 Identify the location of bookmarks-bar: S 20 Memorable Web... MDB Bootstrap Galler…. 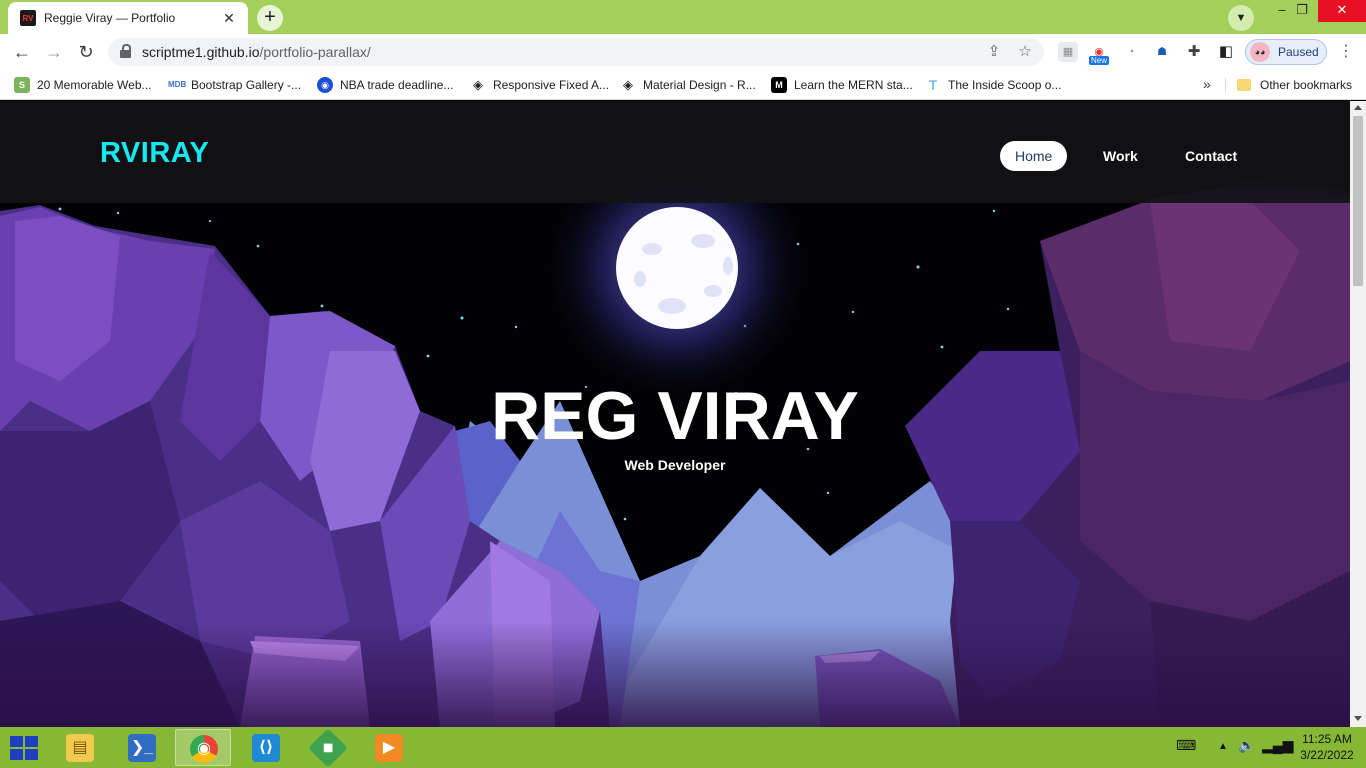
(683, 85).